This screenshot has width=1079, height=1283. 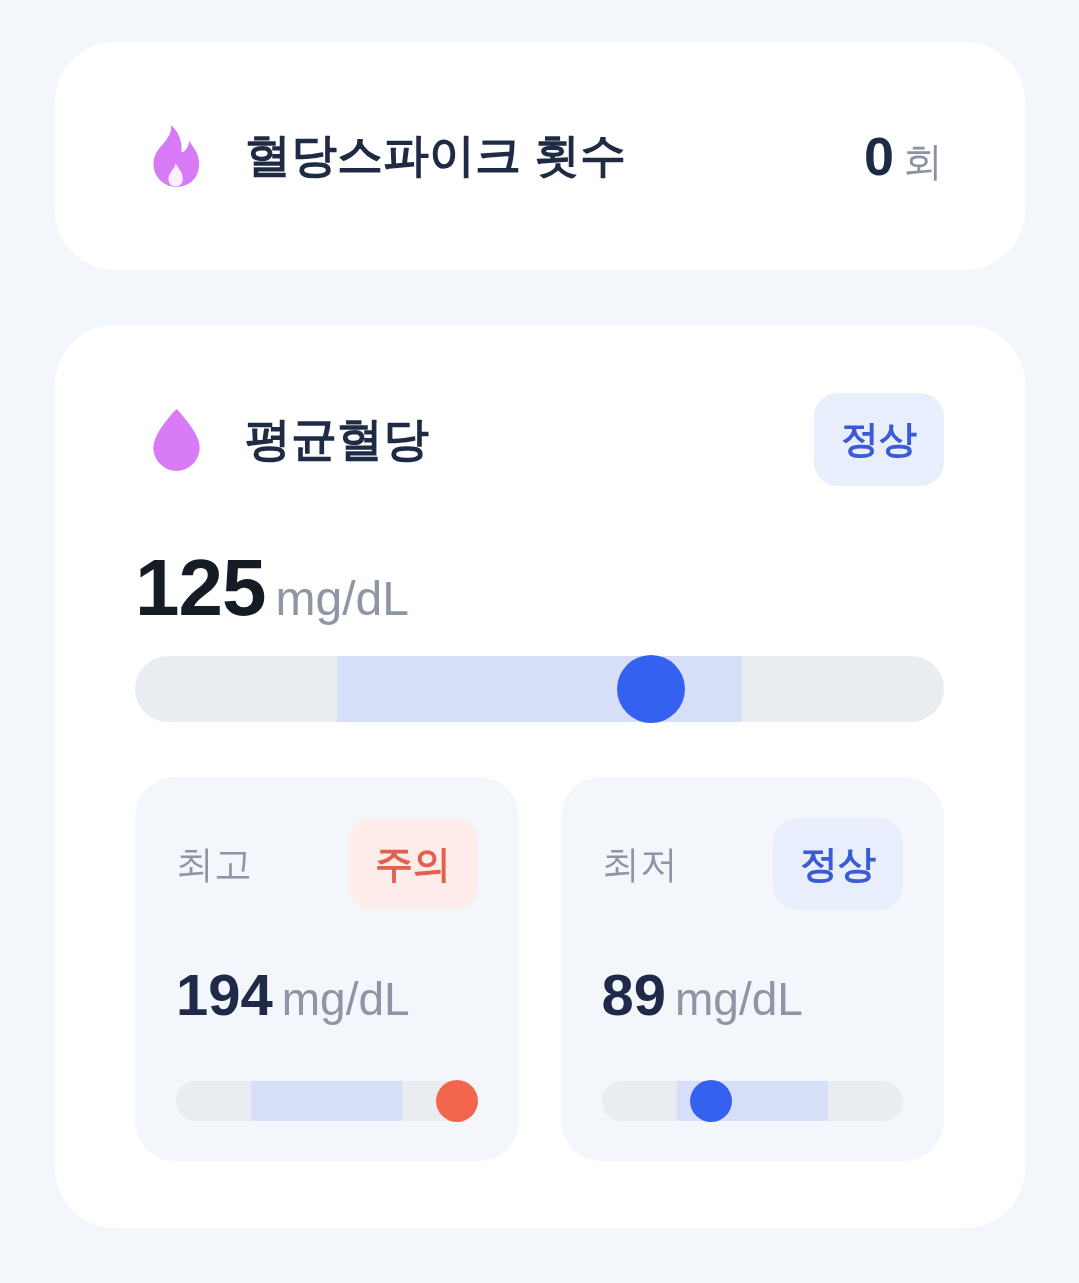 I want to click on card-title: 혈당스파이크 횟수, so click(x=435, y=156).